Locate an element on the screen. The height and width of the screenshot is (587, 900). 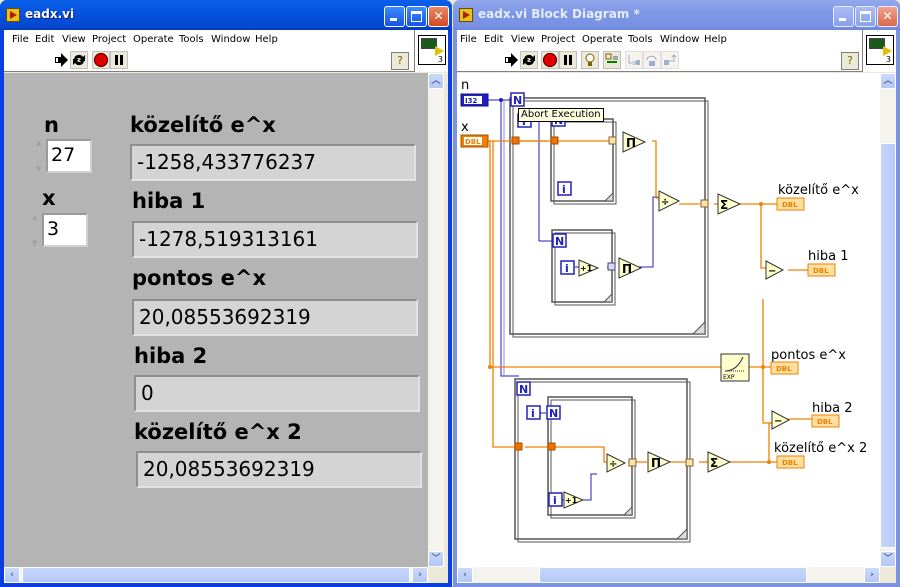
n-numeric-control: 27 is located at coordinates (69, 156).